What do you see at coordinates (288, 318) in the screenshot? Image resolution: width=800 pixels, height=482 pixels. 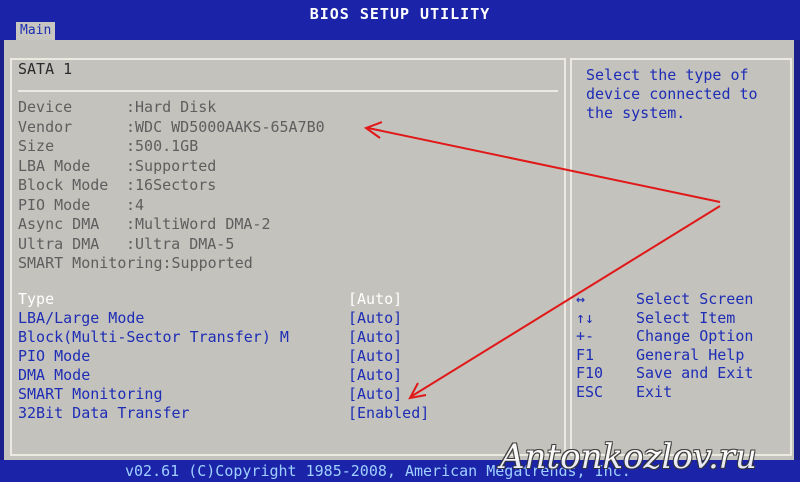 I see `option-lba-large-mode: LBA/Large Mode [Auto]` at bounding box center [288, 318].